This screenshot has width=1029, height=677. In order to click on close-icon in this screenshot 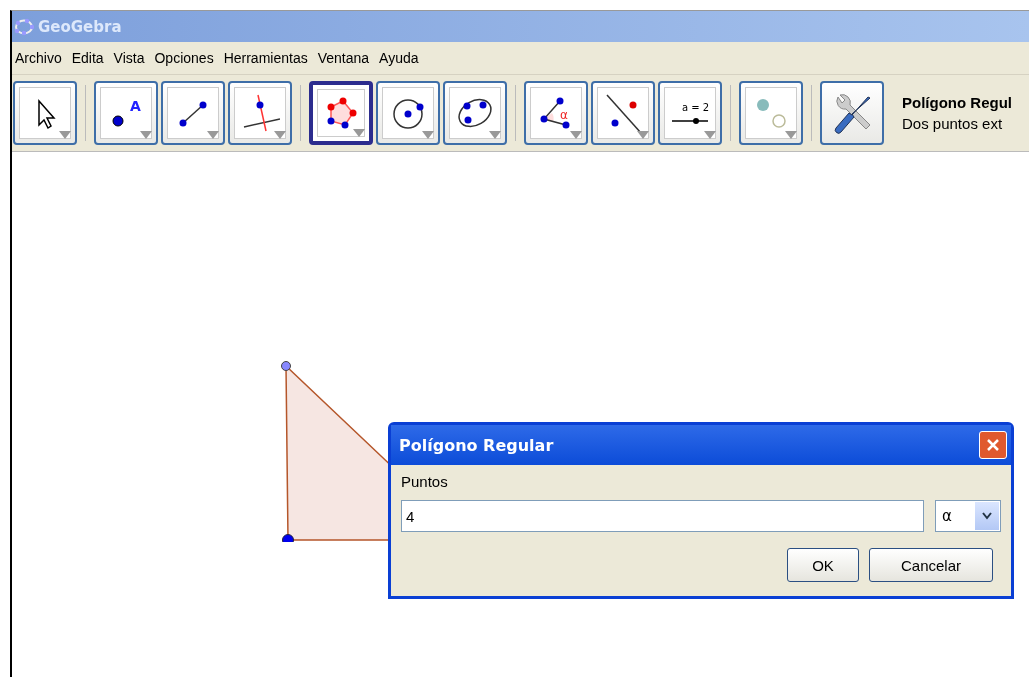, I will do `click(993, 445)`.